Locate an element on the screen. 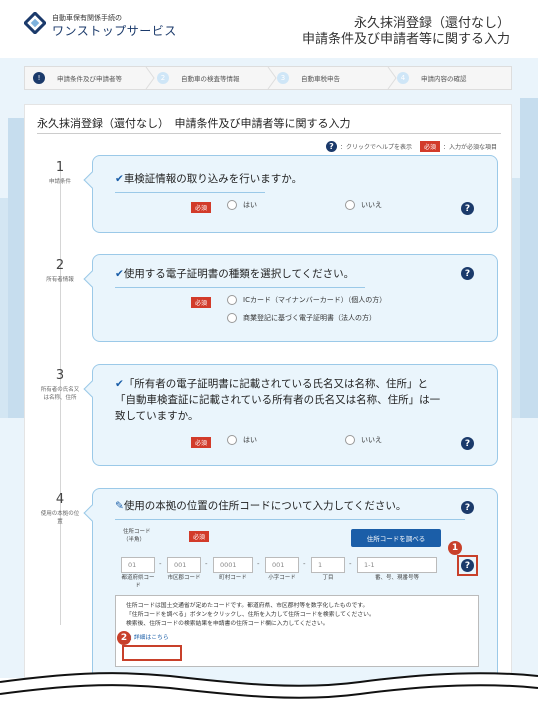 The width and height of the screenshot is (538, 711). aza-code-input: 001 is located at coordinates (282, 565).